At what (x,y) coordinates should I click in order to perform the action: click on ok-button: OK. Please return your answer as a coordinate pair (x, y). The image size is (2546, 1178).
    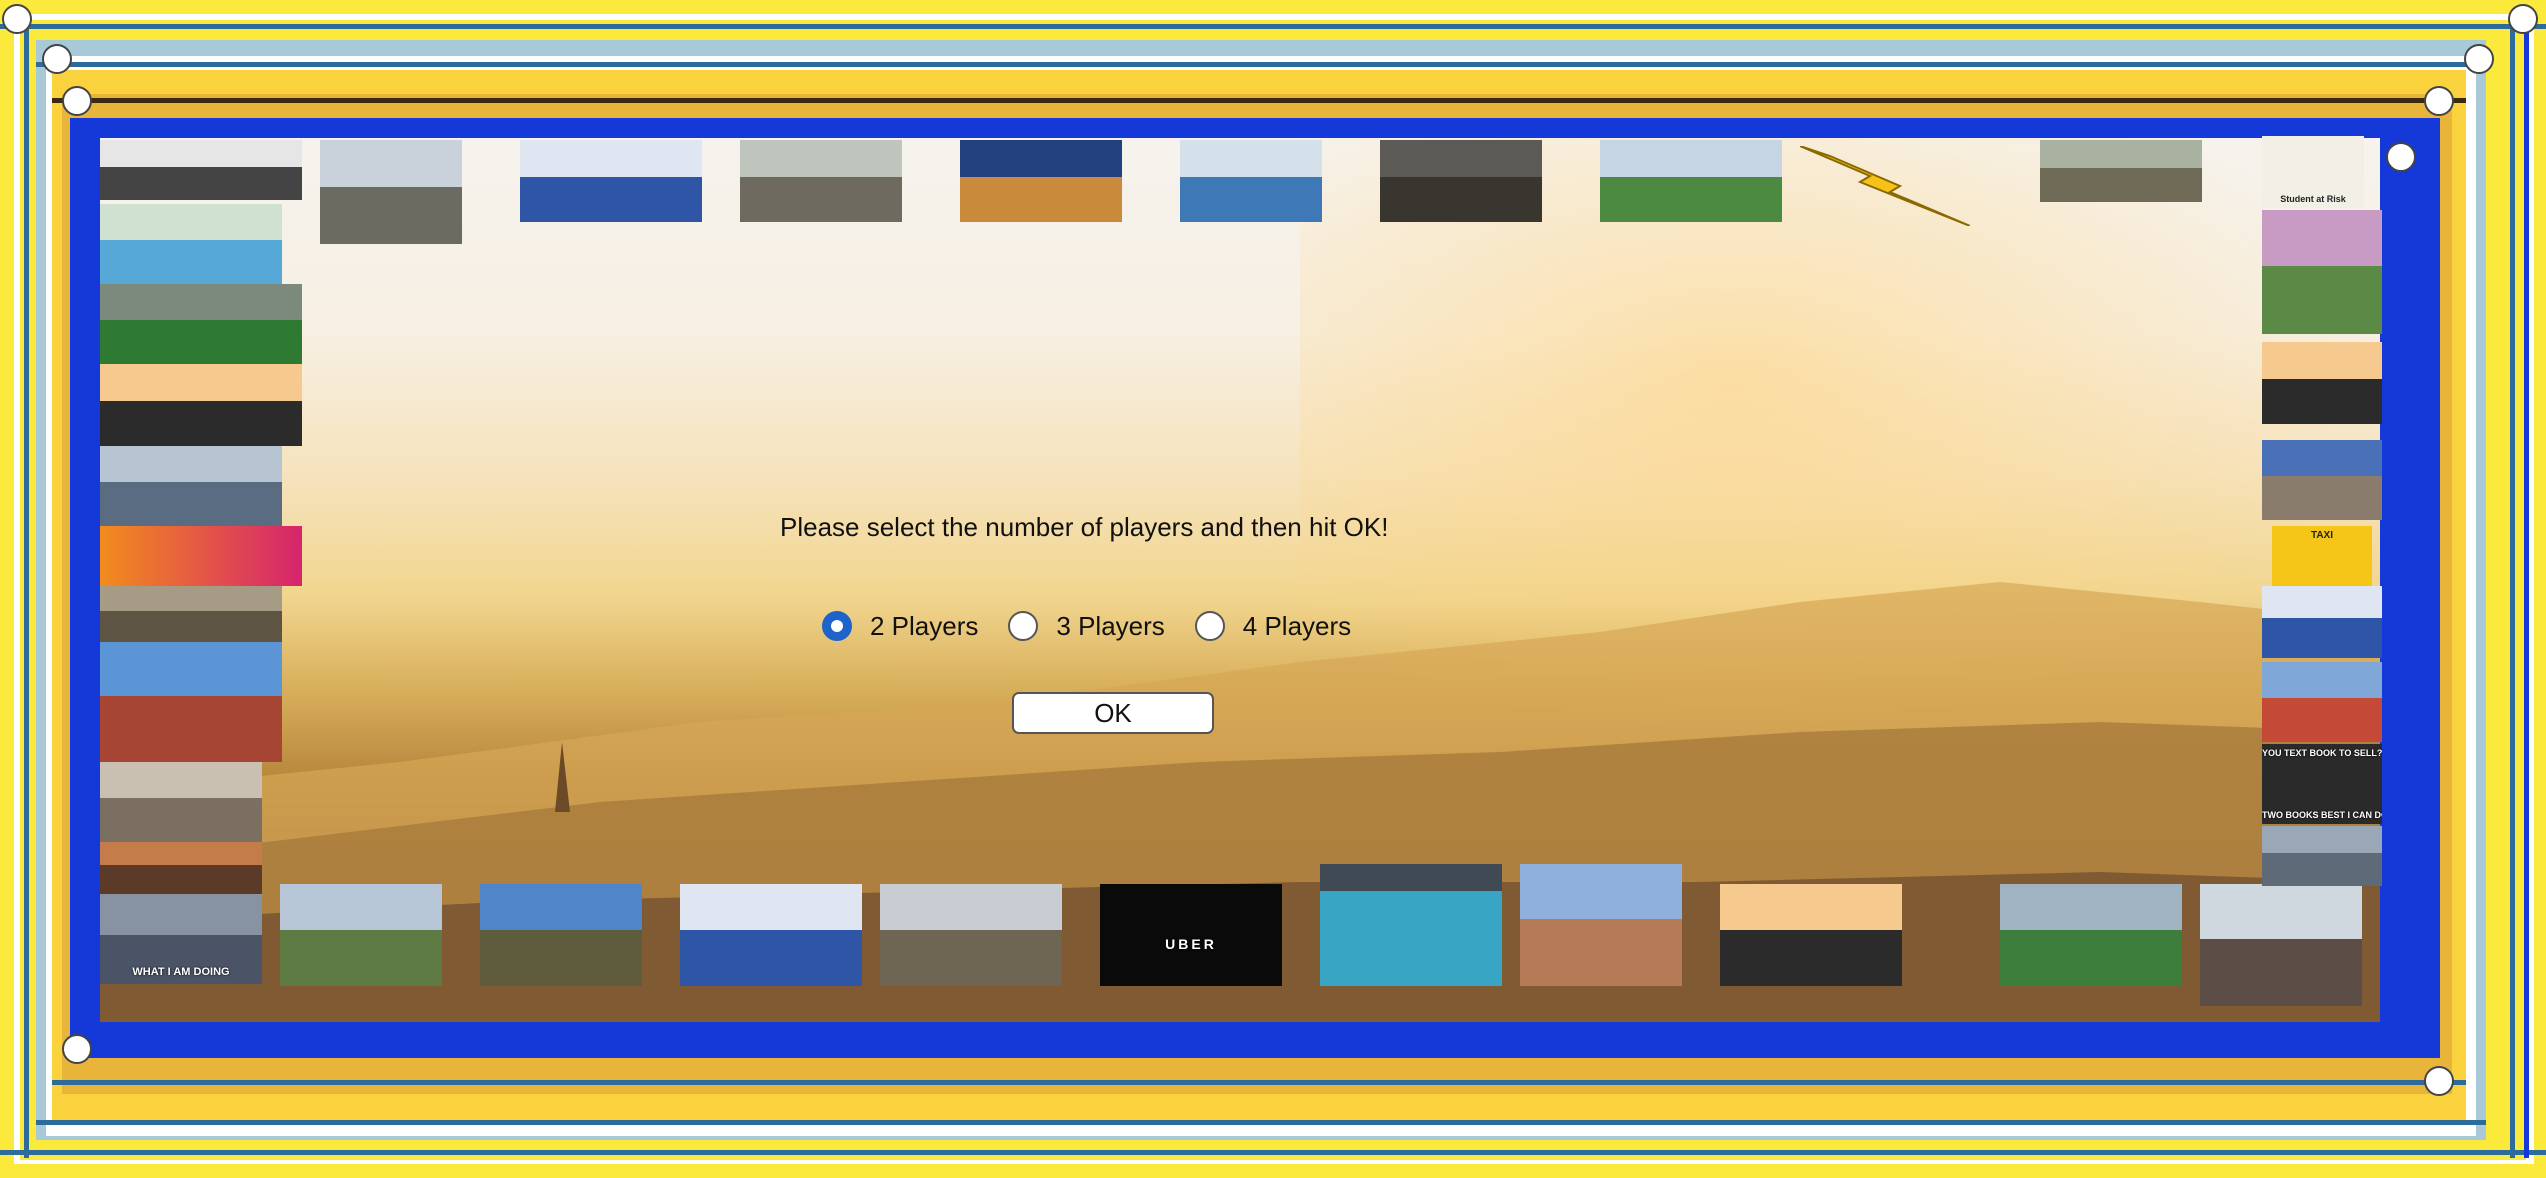
    Looking at the image, I should click on (1113, 713).